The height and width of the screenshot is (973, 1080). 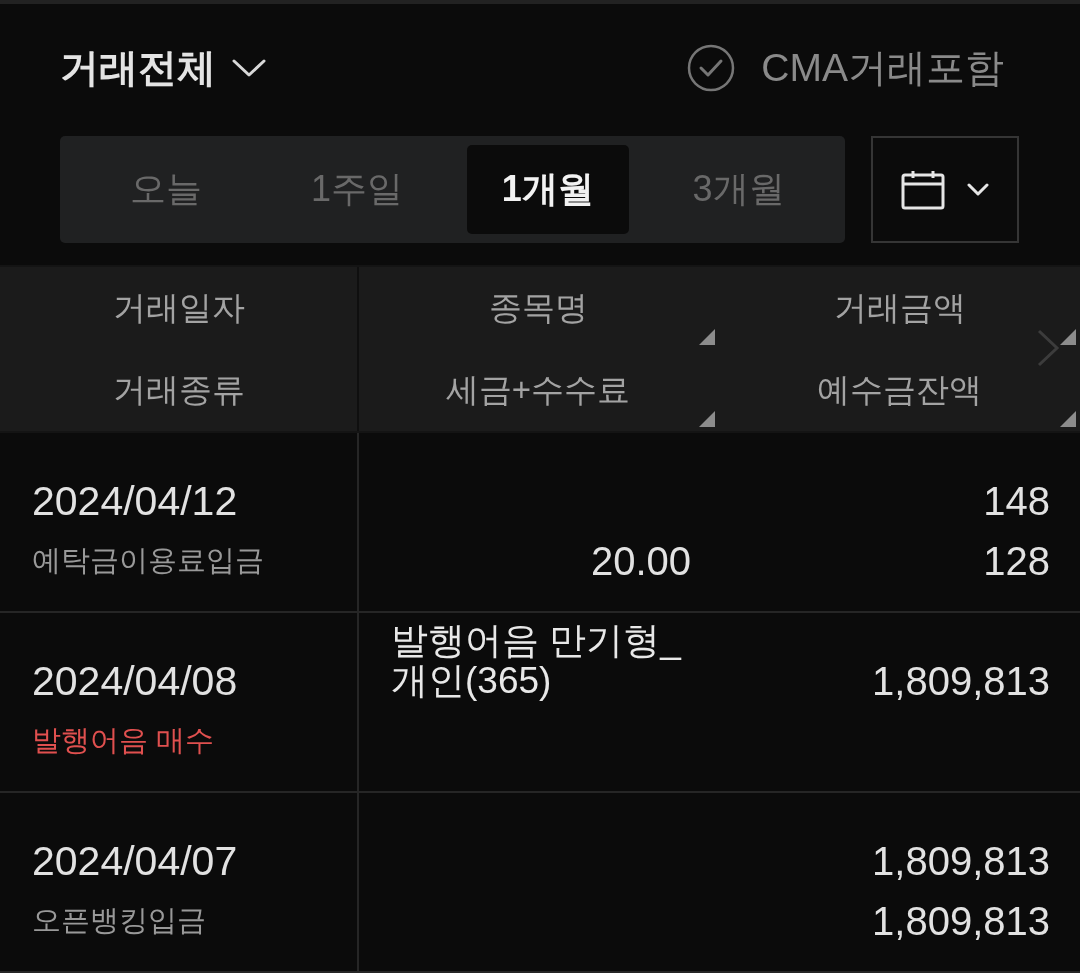 I want to click on period-tab: 1개월, so click(x=548, y=189).